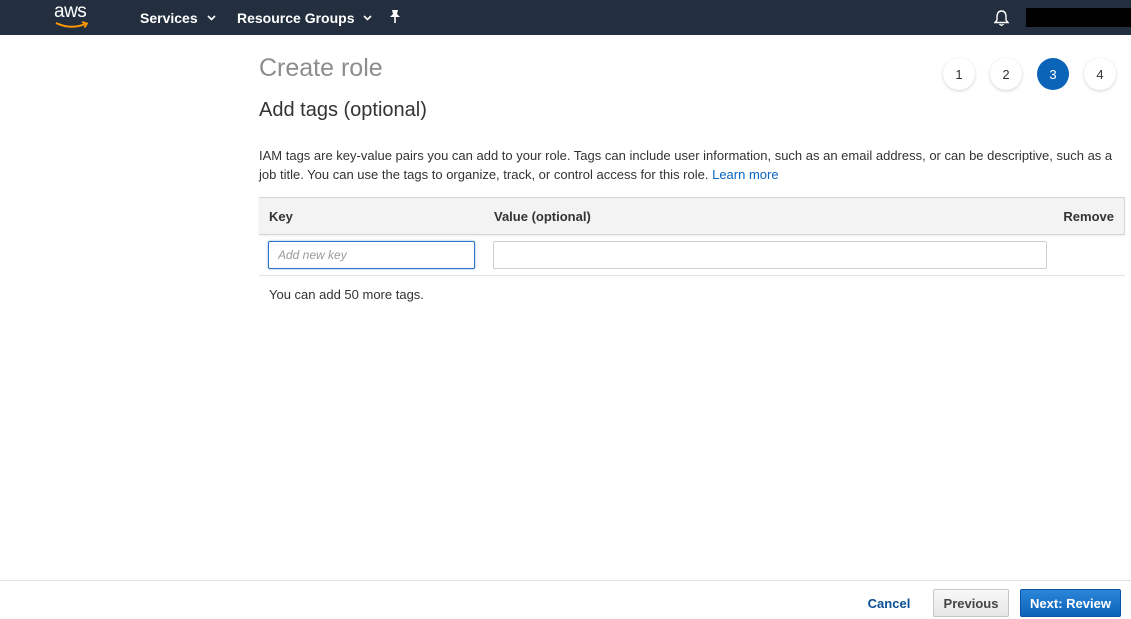 This screenshot has height=619, width=1131. What do you see at coordinates (959, 74) in the screenshot?
I see `step-1: 1` at bounding box center [959, 74].